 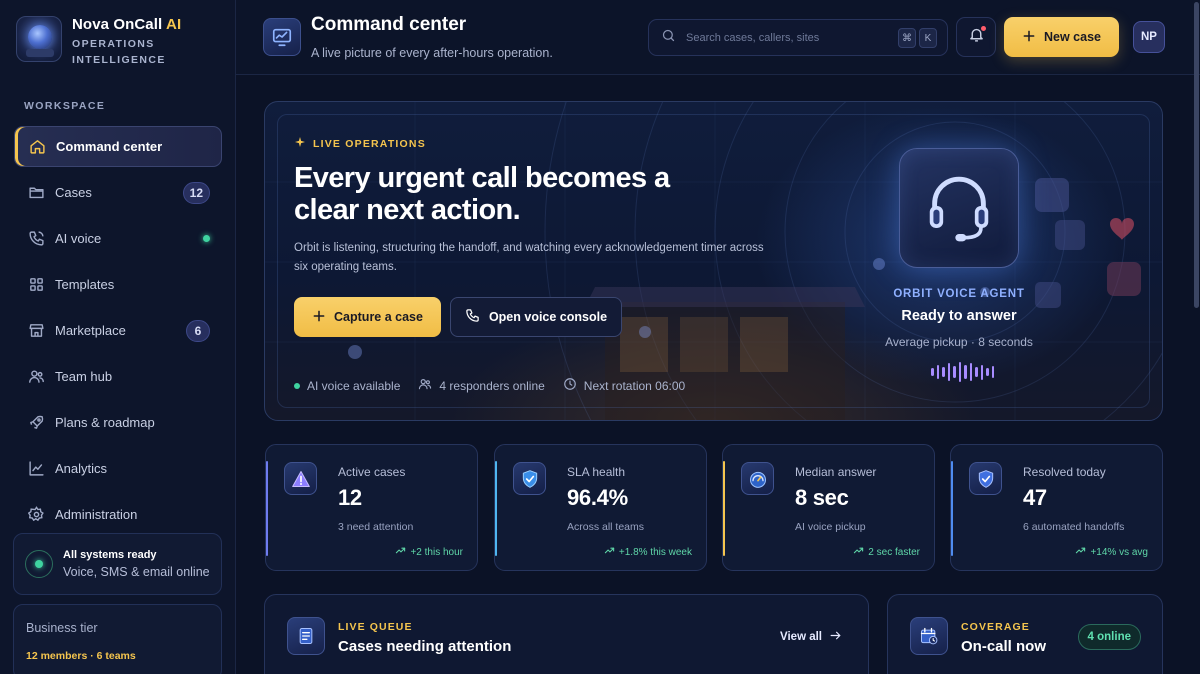 What do you see at coordinates (118, 238) in the screenshot?
I see `sidebar-item-ai-voice: AI voice` at bounding box center [118, 238].